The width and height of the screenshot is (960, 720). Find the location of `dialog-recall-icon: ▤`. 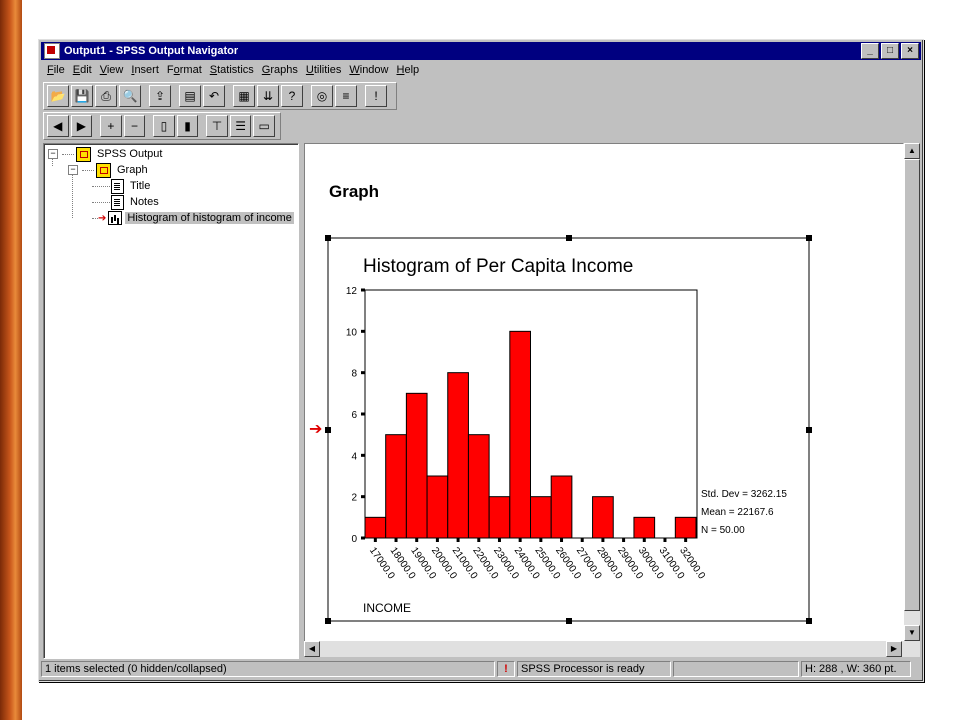

dialog-recall-icon: ▤ is located at coordinates (190, 96).